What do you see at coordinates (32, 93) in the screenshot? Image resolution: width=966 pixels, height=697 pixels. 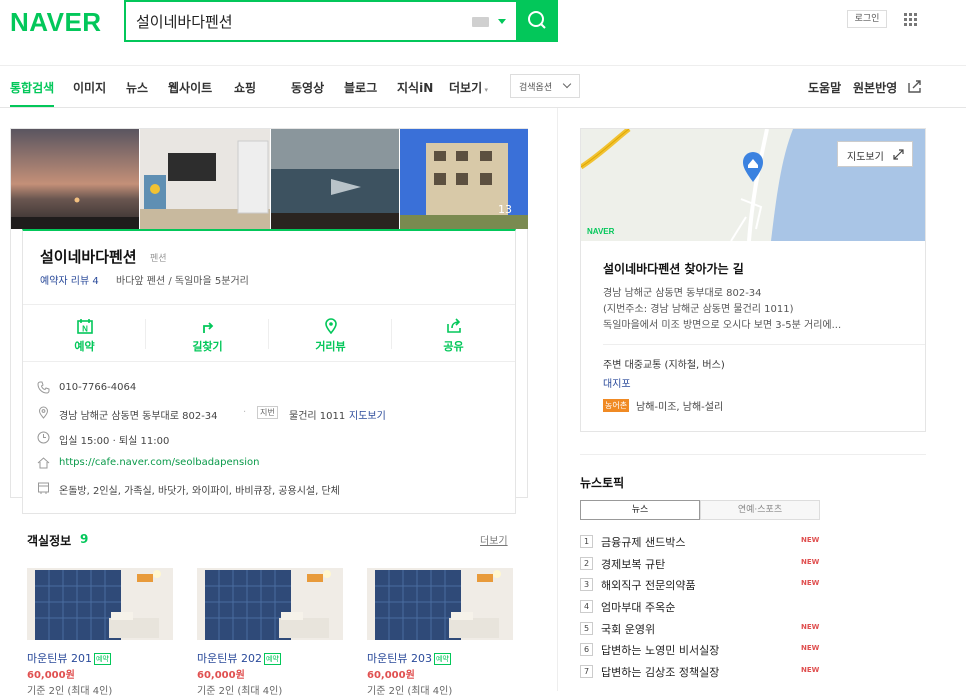 I see `tab-integrated: 통합검색` at bounding box center [32, 93].